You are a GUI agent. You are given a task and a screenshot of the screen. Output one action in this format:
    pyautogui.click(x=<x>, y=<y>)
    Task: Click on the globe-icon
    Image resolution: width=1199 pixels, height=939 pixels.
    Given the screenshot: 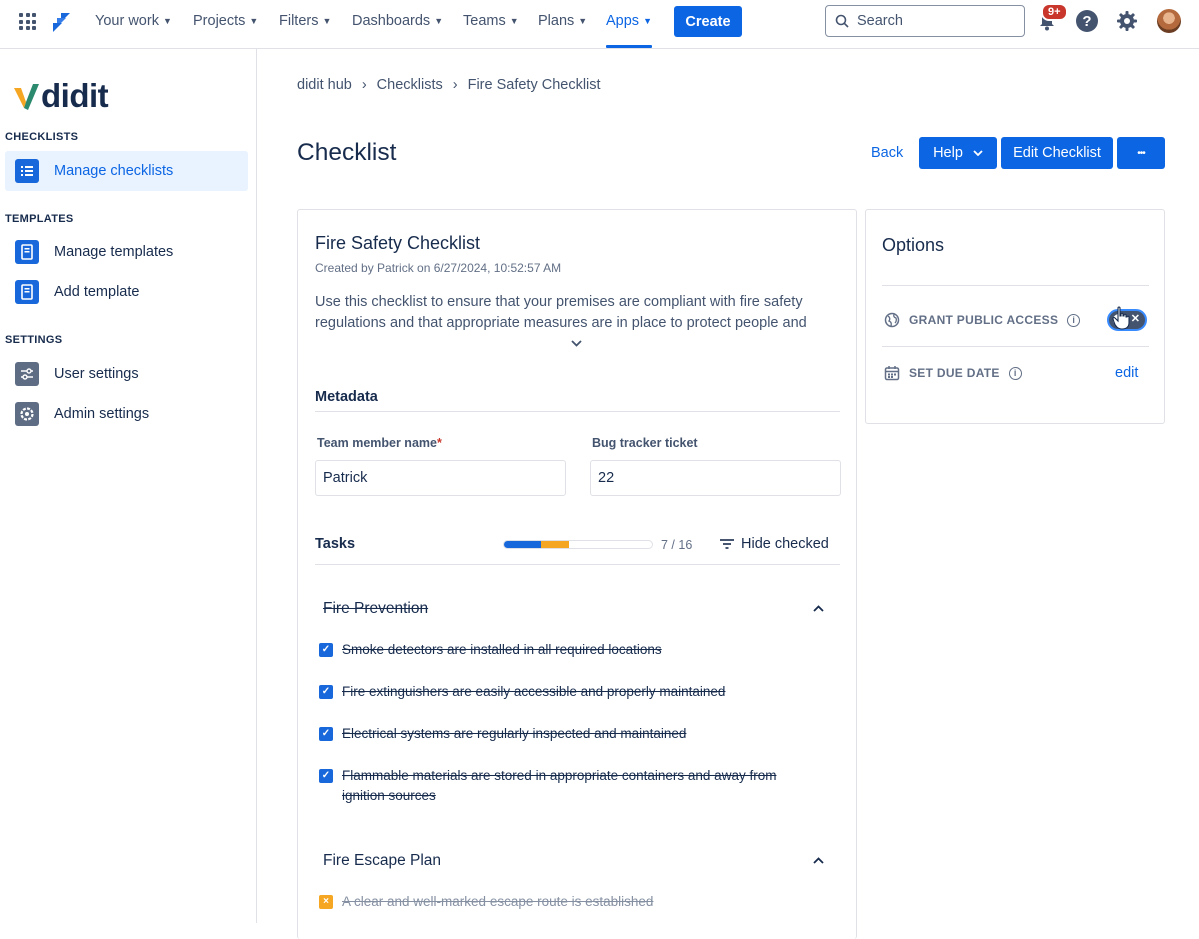 What is the action you would take?
    pyautogui.click(x=892, y=320)
    